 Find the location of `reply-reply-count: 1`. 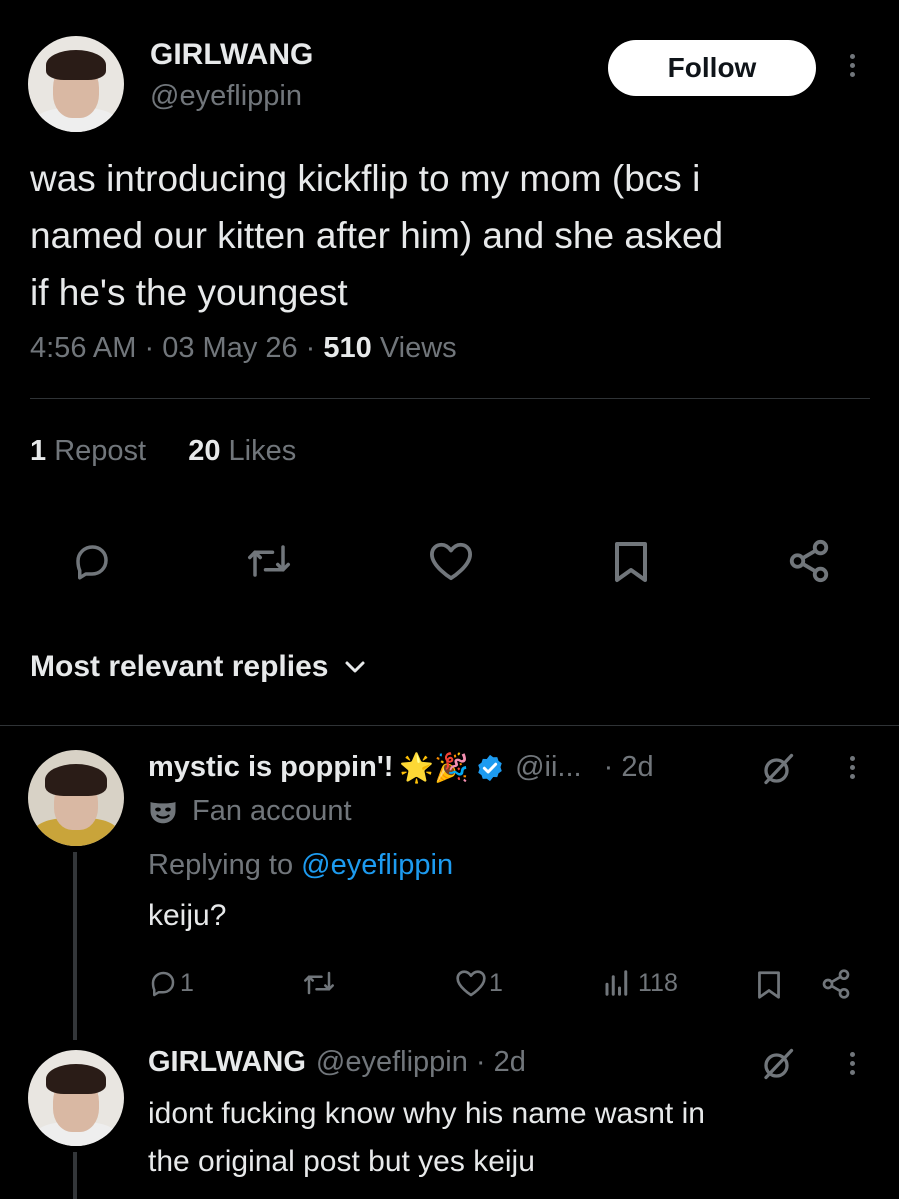

reply-reply-count: 1 is located at coordinates (187, 982).